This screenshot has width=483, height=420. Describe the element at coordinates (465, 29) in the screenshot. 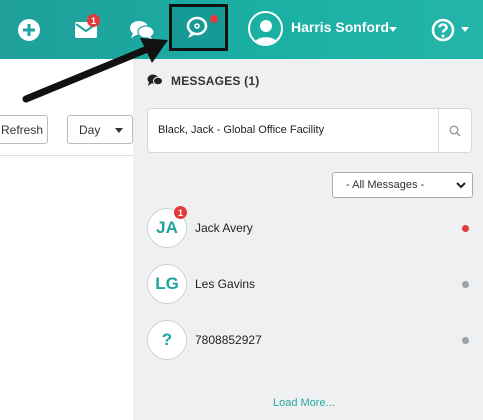

I see `help-menu-caret-icon` at that location.